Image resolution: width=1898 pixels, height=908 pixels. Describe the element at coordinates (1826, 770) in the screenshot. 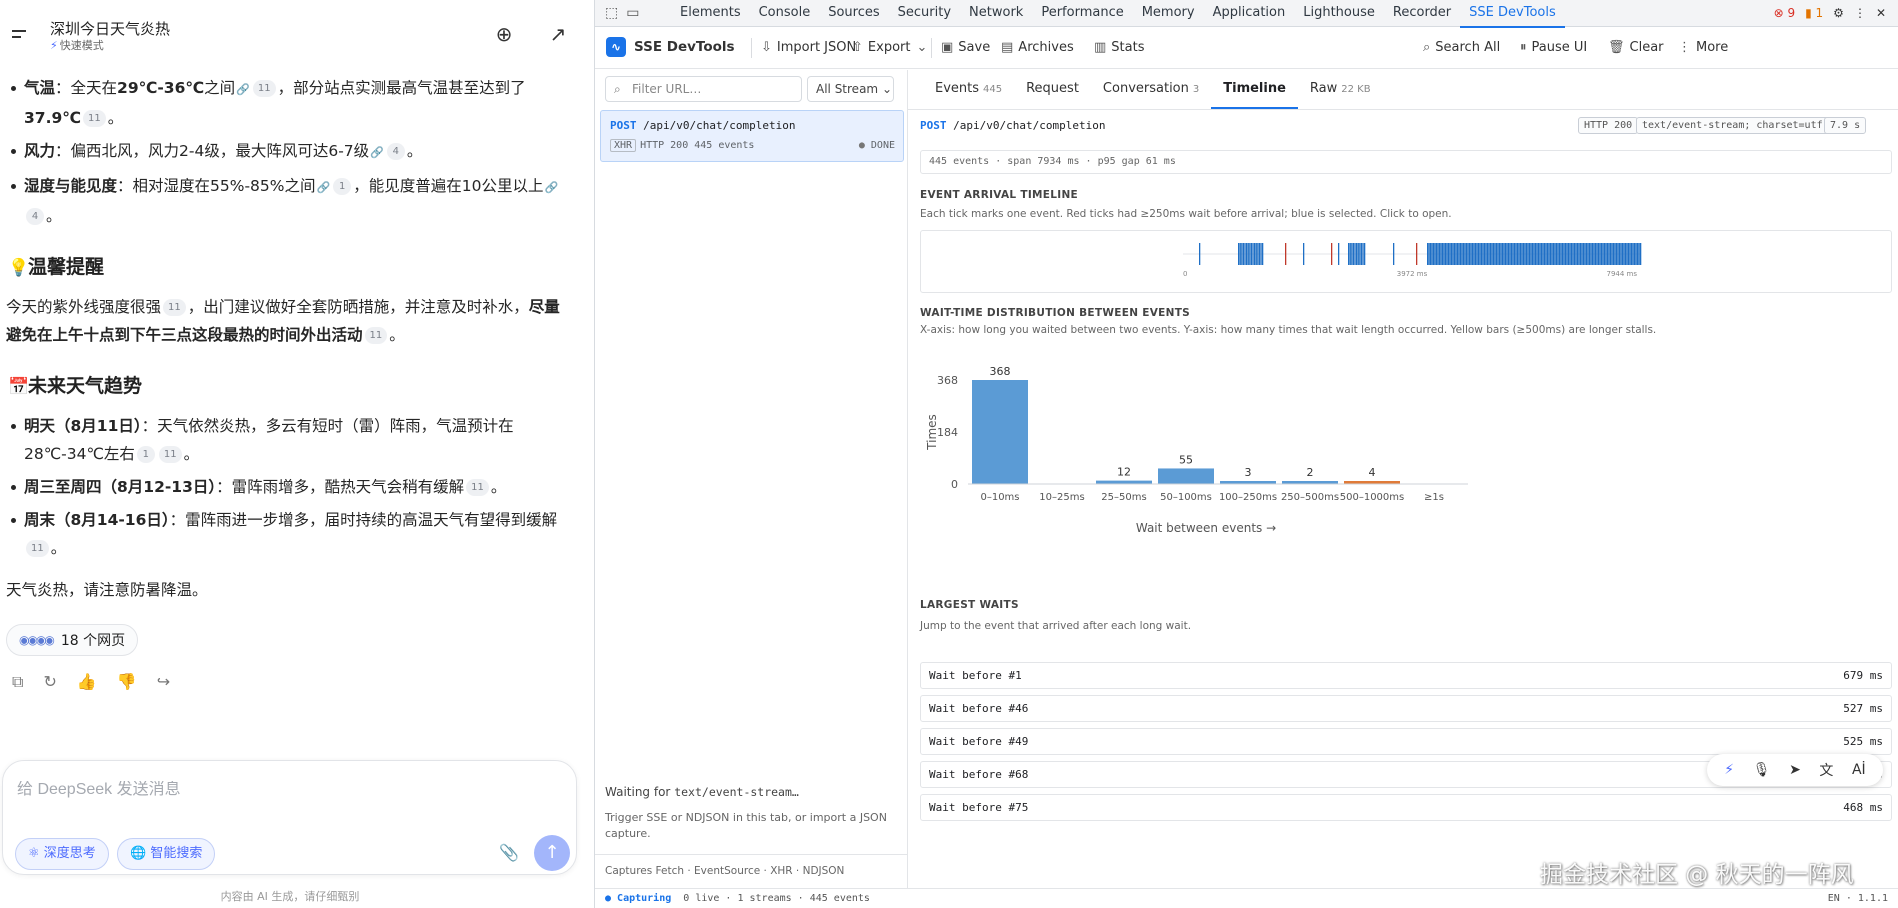

I see `translate-icon: 文` at that location.